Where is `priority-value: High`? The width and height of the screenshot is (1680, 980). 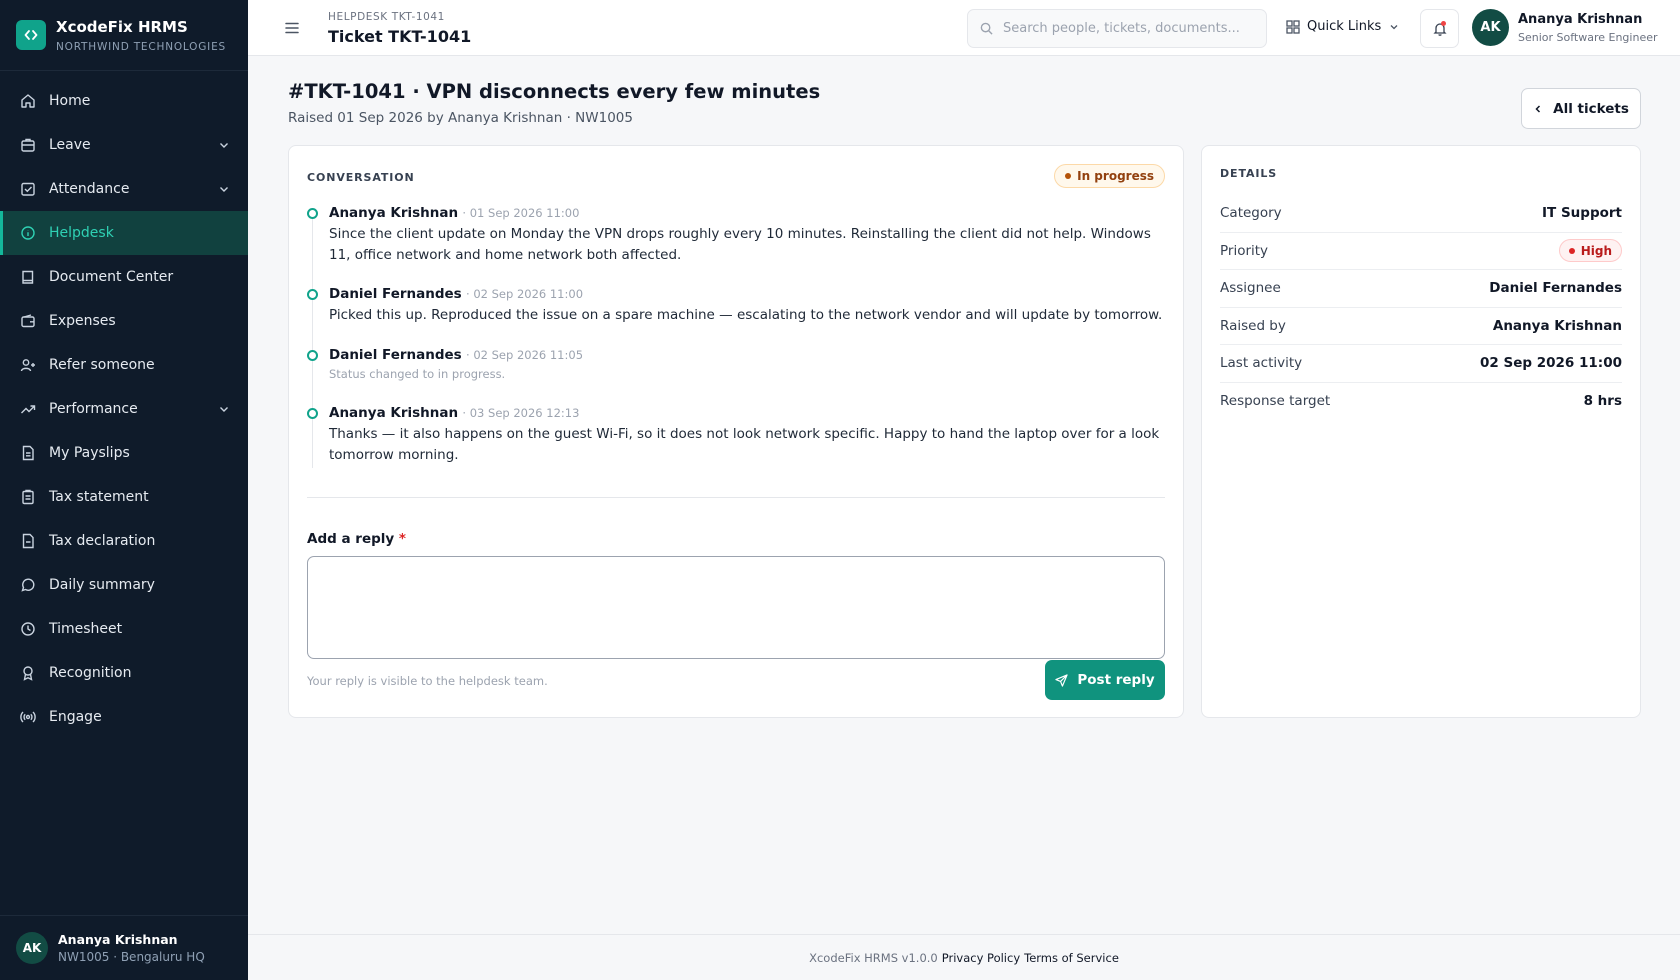 priority-value: High is located at coordinates (1596, 250).